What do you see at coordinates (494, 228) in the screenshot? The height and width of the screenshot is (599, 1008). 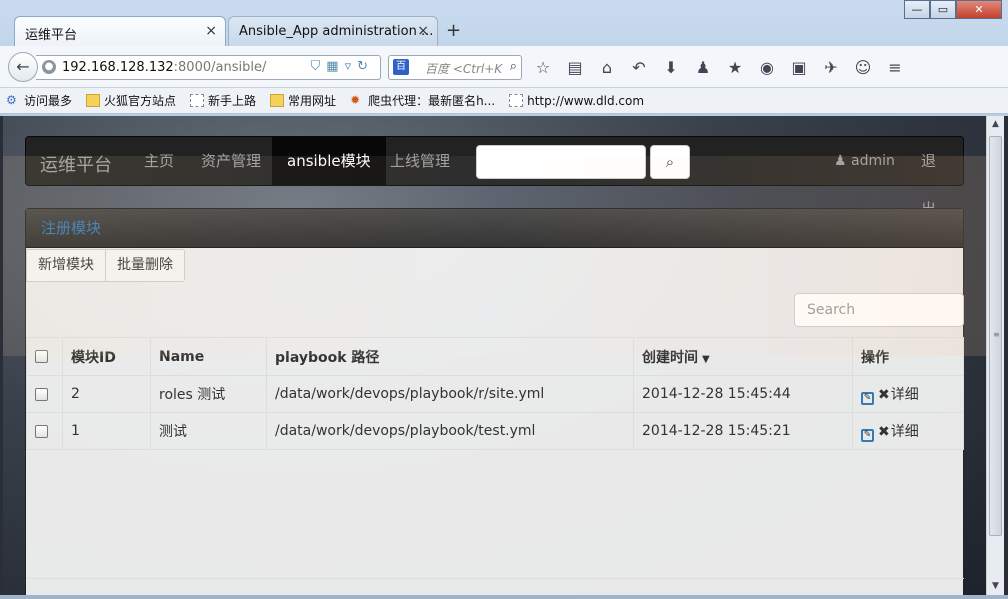 I see `panel-title: 注册模块` at bounding box center [494, 228].